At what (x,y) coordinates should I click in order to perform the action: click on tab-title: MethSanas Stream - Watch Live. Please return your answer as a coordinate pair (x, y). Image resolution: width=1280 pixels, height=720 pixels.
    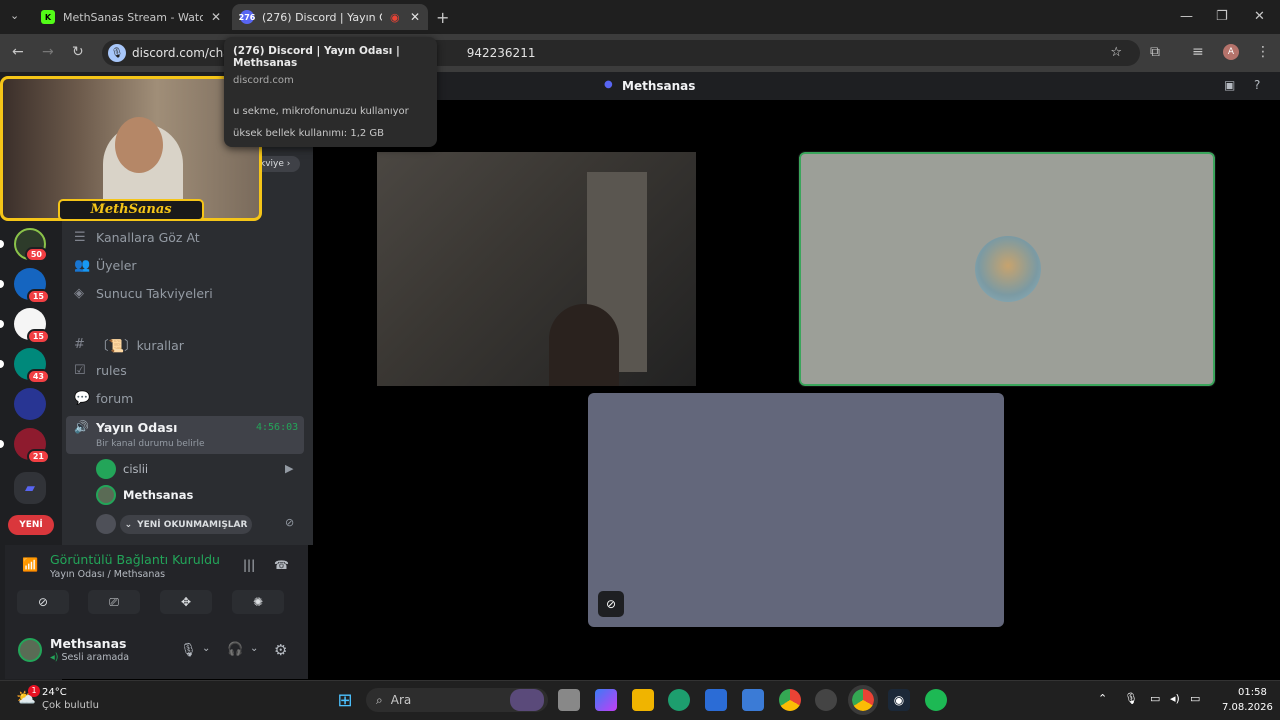
    Looking at the image, I should click on (133, 17).